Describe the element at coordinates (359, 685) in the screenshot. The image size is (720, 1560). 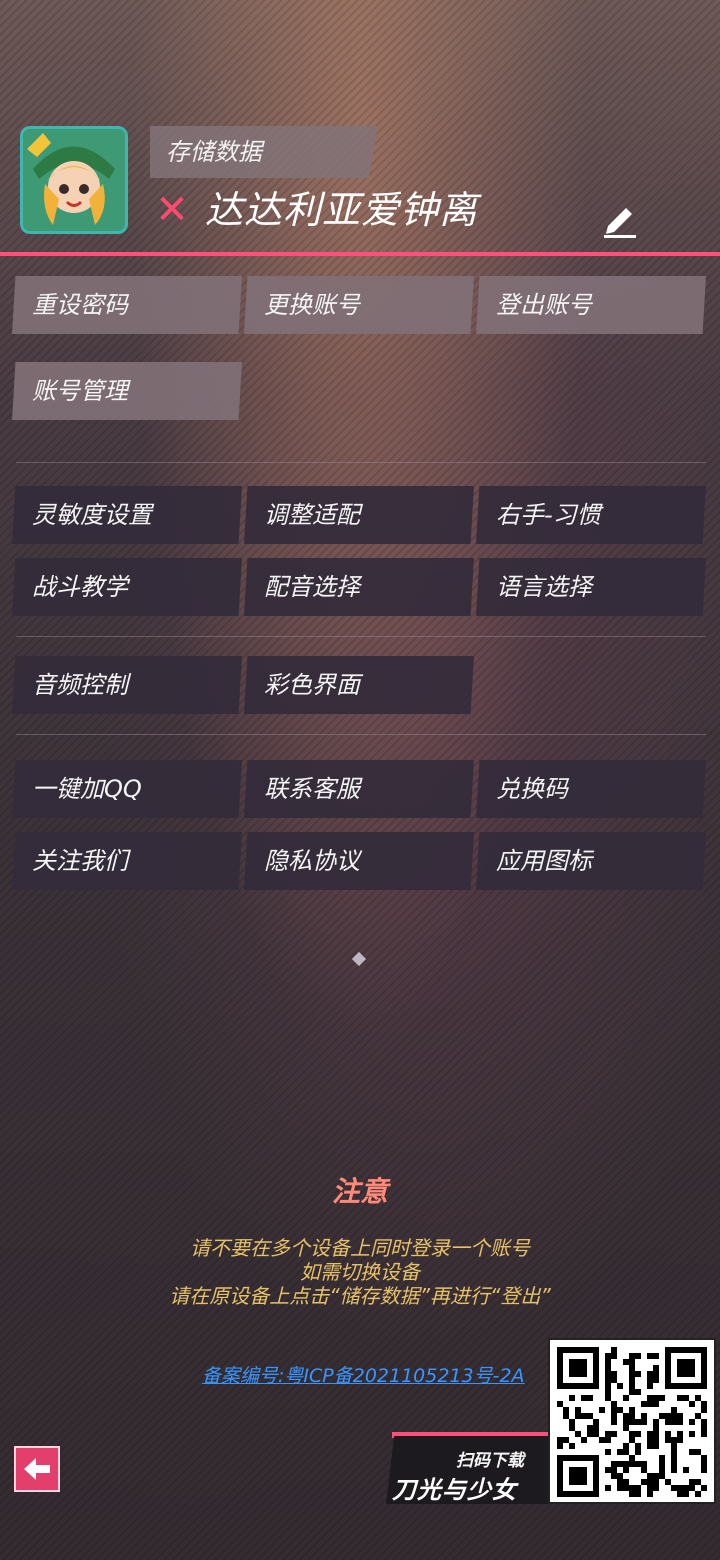
I see `color-interface-button: 彩色界面` at that location.